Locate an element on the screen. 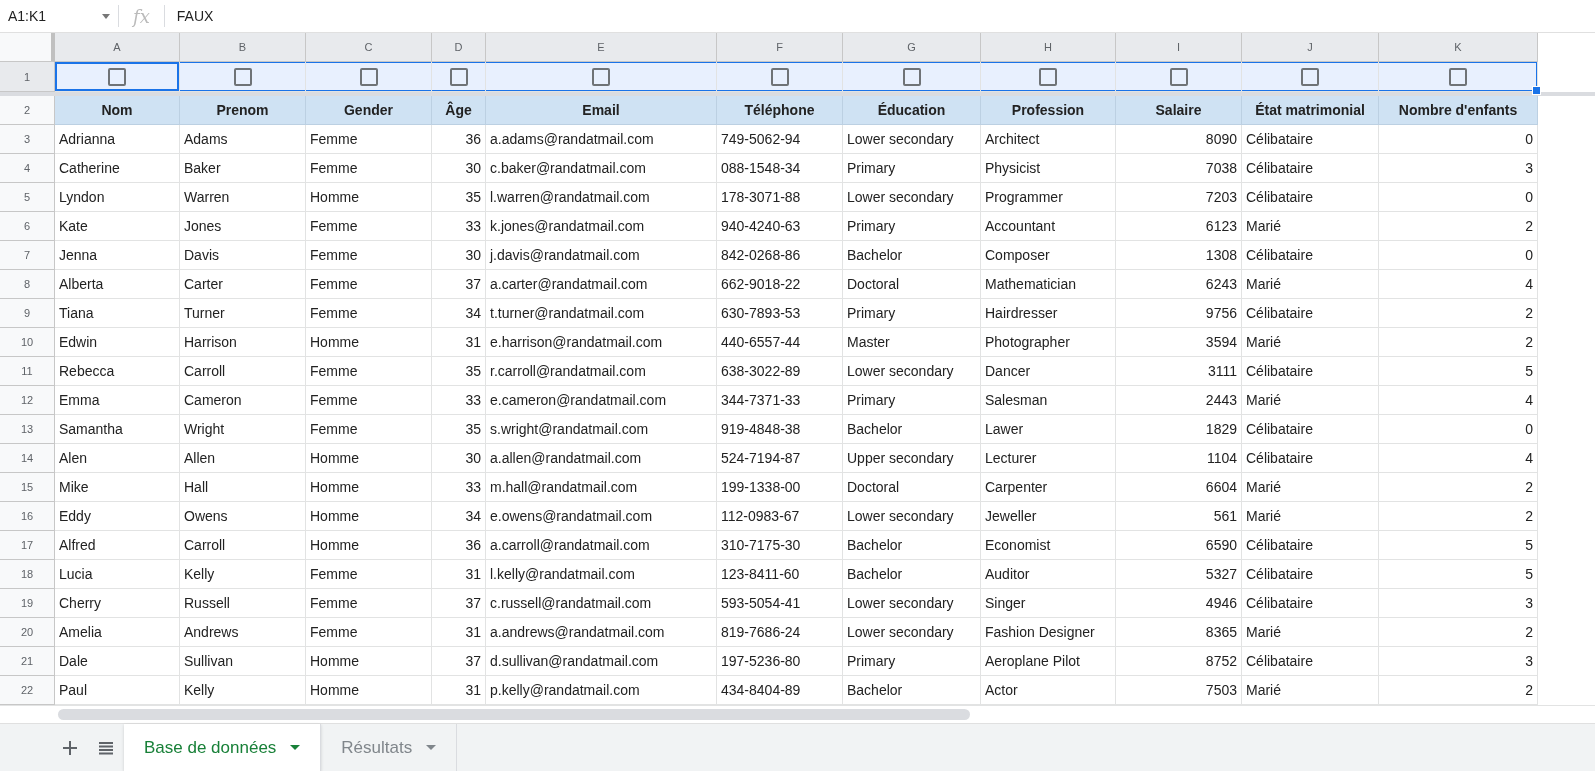 The image size is (1595, 771). function-label: fx is located at coordinates (141, 16).